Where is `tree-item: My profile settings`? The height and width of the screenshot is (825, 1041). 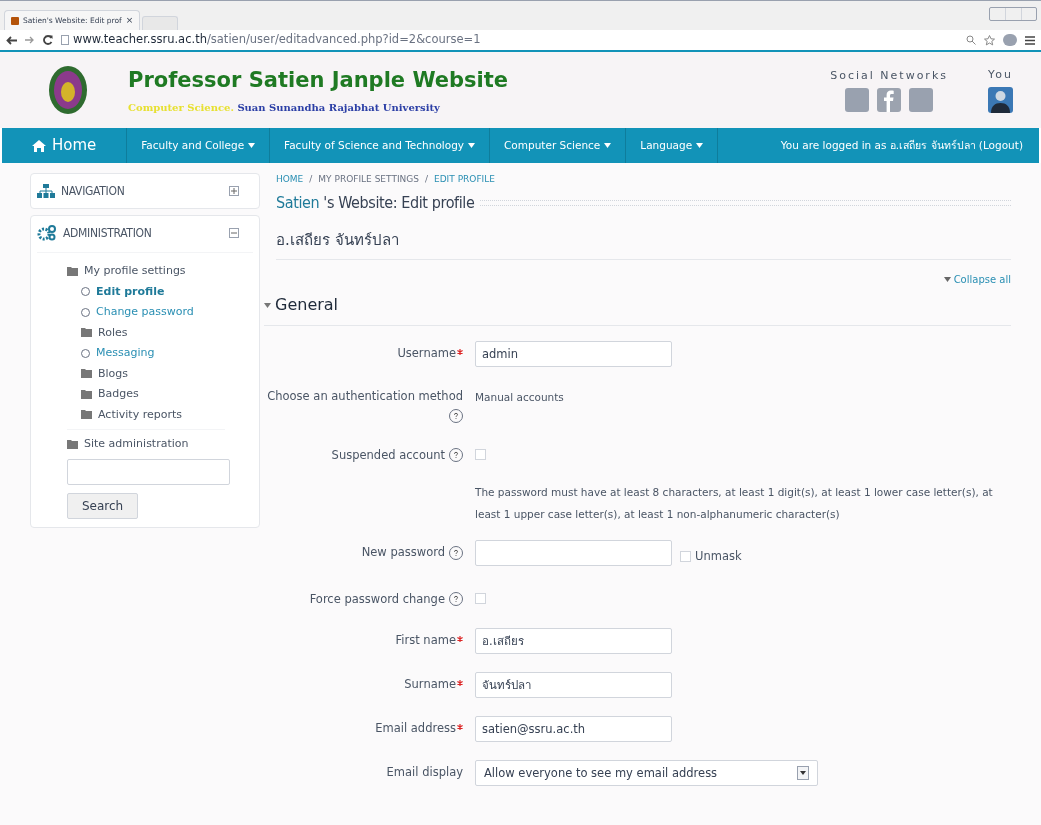 tree-item: My profile settings is located at coordinates (146, 271).